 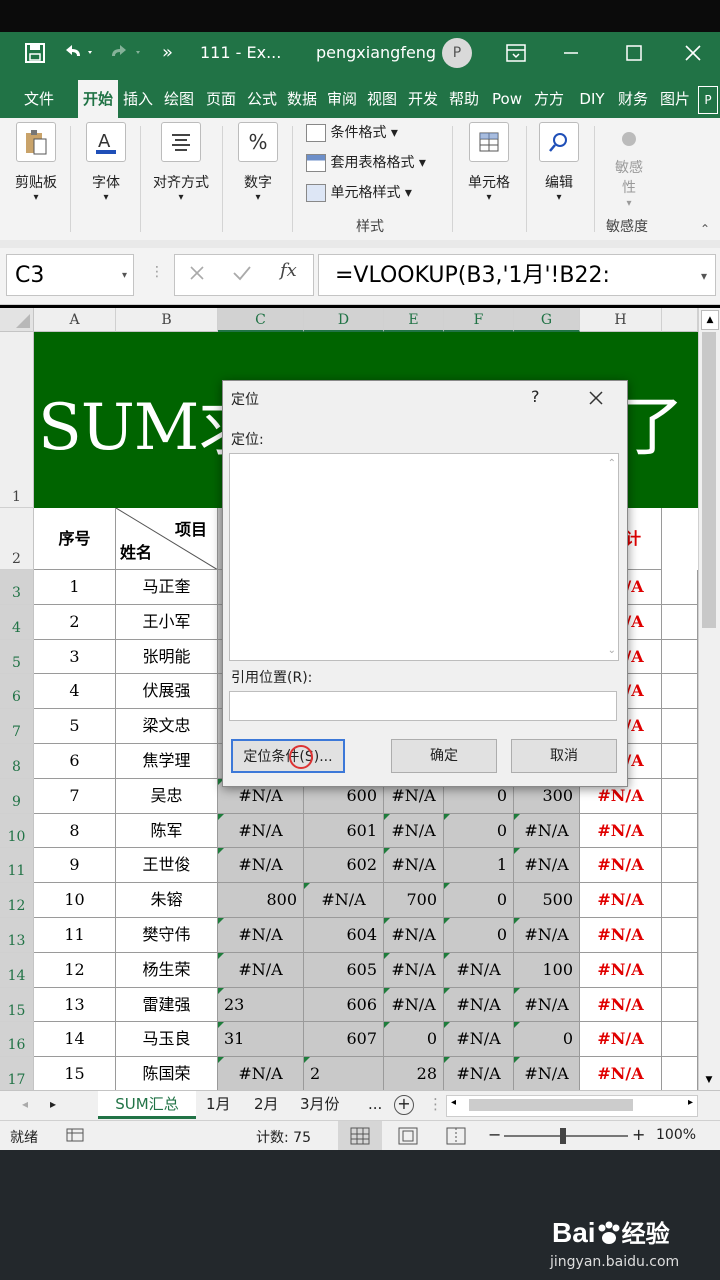 I want to click on normal-view-icon, so click(x=360, y=1136).